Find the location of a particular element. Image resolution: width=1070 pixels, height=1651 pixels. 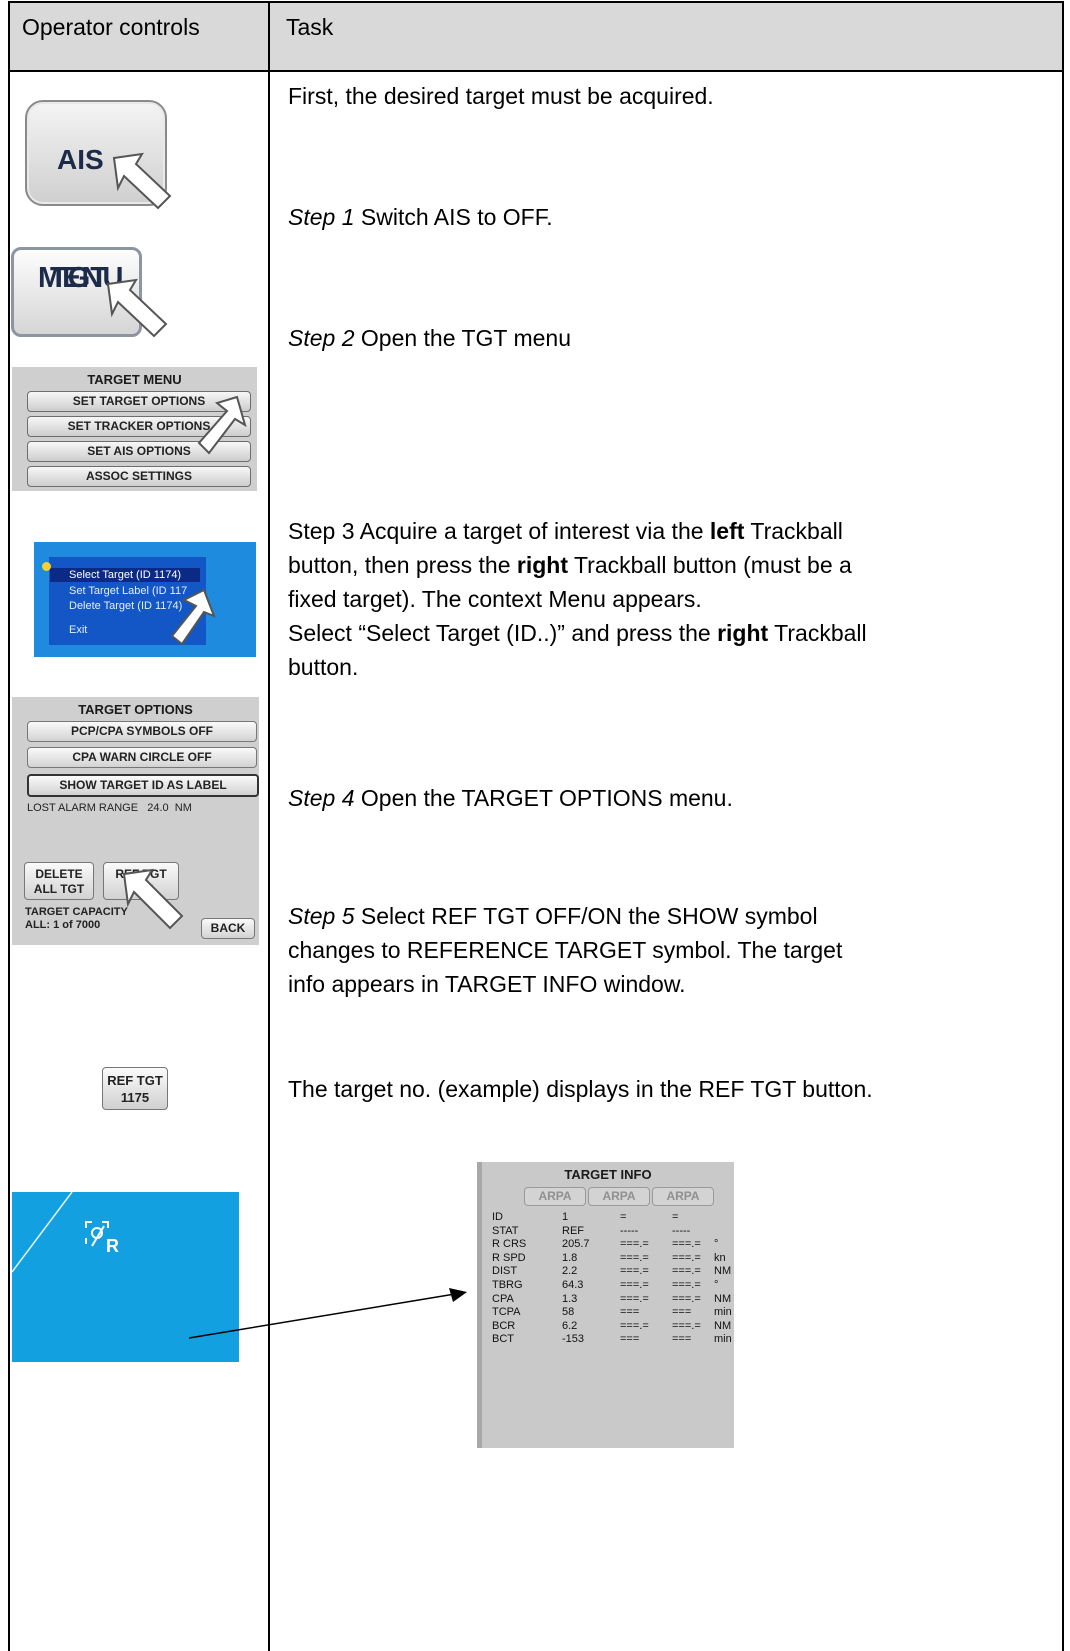

table-header-divider is located at coordinates (536, 71).